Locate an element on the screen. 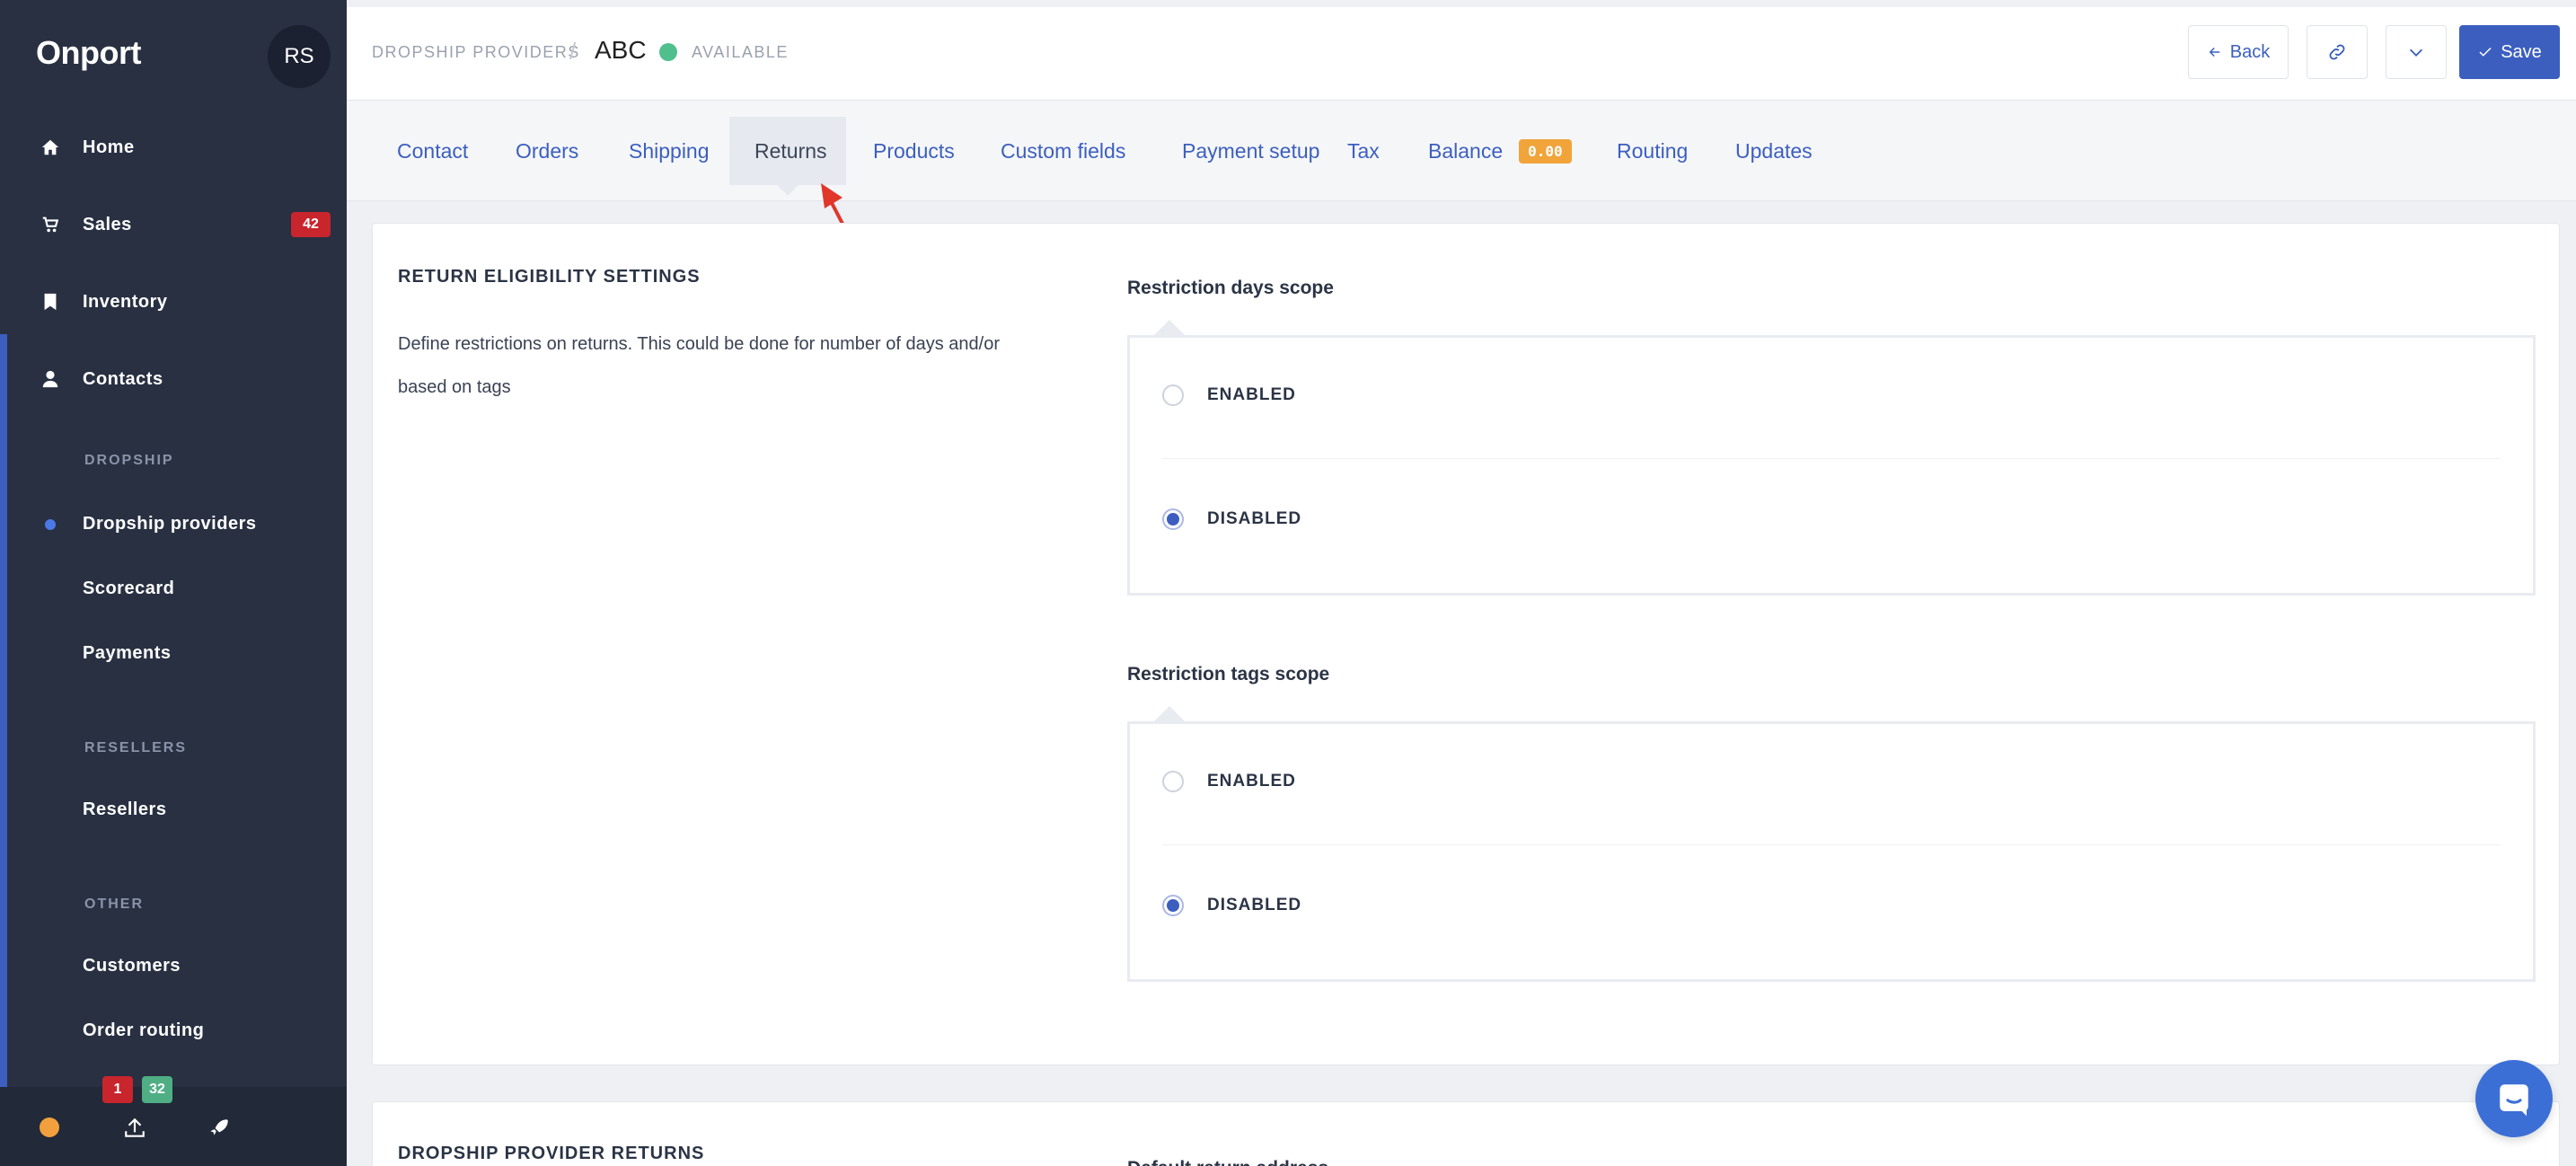 This screenshot has width=2576, height=1166. chevron-down-icon is located at coordinates (2416, 53).